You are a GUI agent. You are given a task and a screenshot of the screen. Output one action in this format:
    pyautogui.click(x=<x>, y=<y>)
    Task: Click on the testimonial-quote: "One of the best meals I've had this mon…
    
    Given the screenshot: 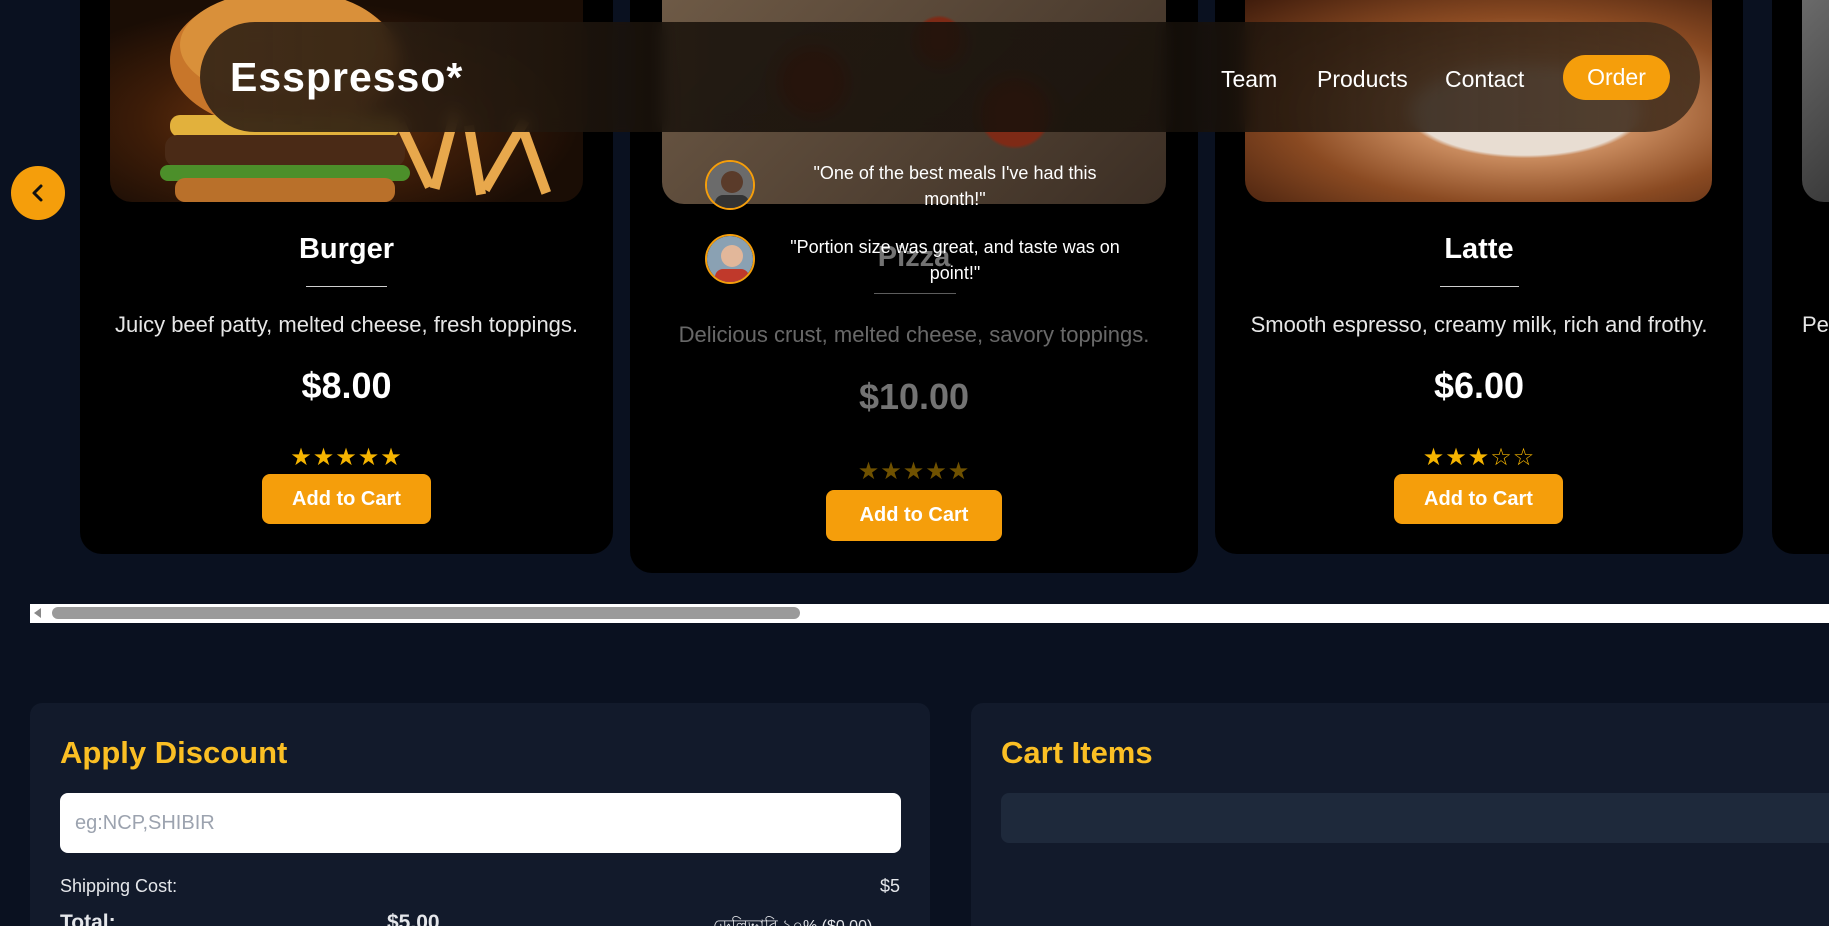 What is the action you would take?
    pyautogui.click(x=955, y=186)
    